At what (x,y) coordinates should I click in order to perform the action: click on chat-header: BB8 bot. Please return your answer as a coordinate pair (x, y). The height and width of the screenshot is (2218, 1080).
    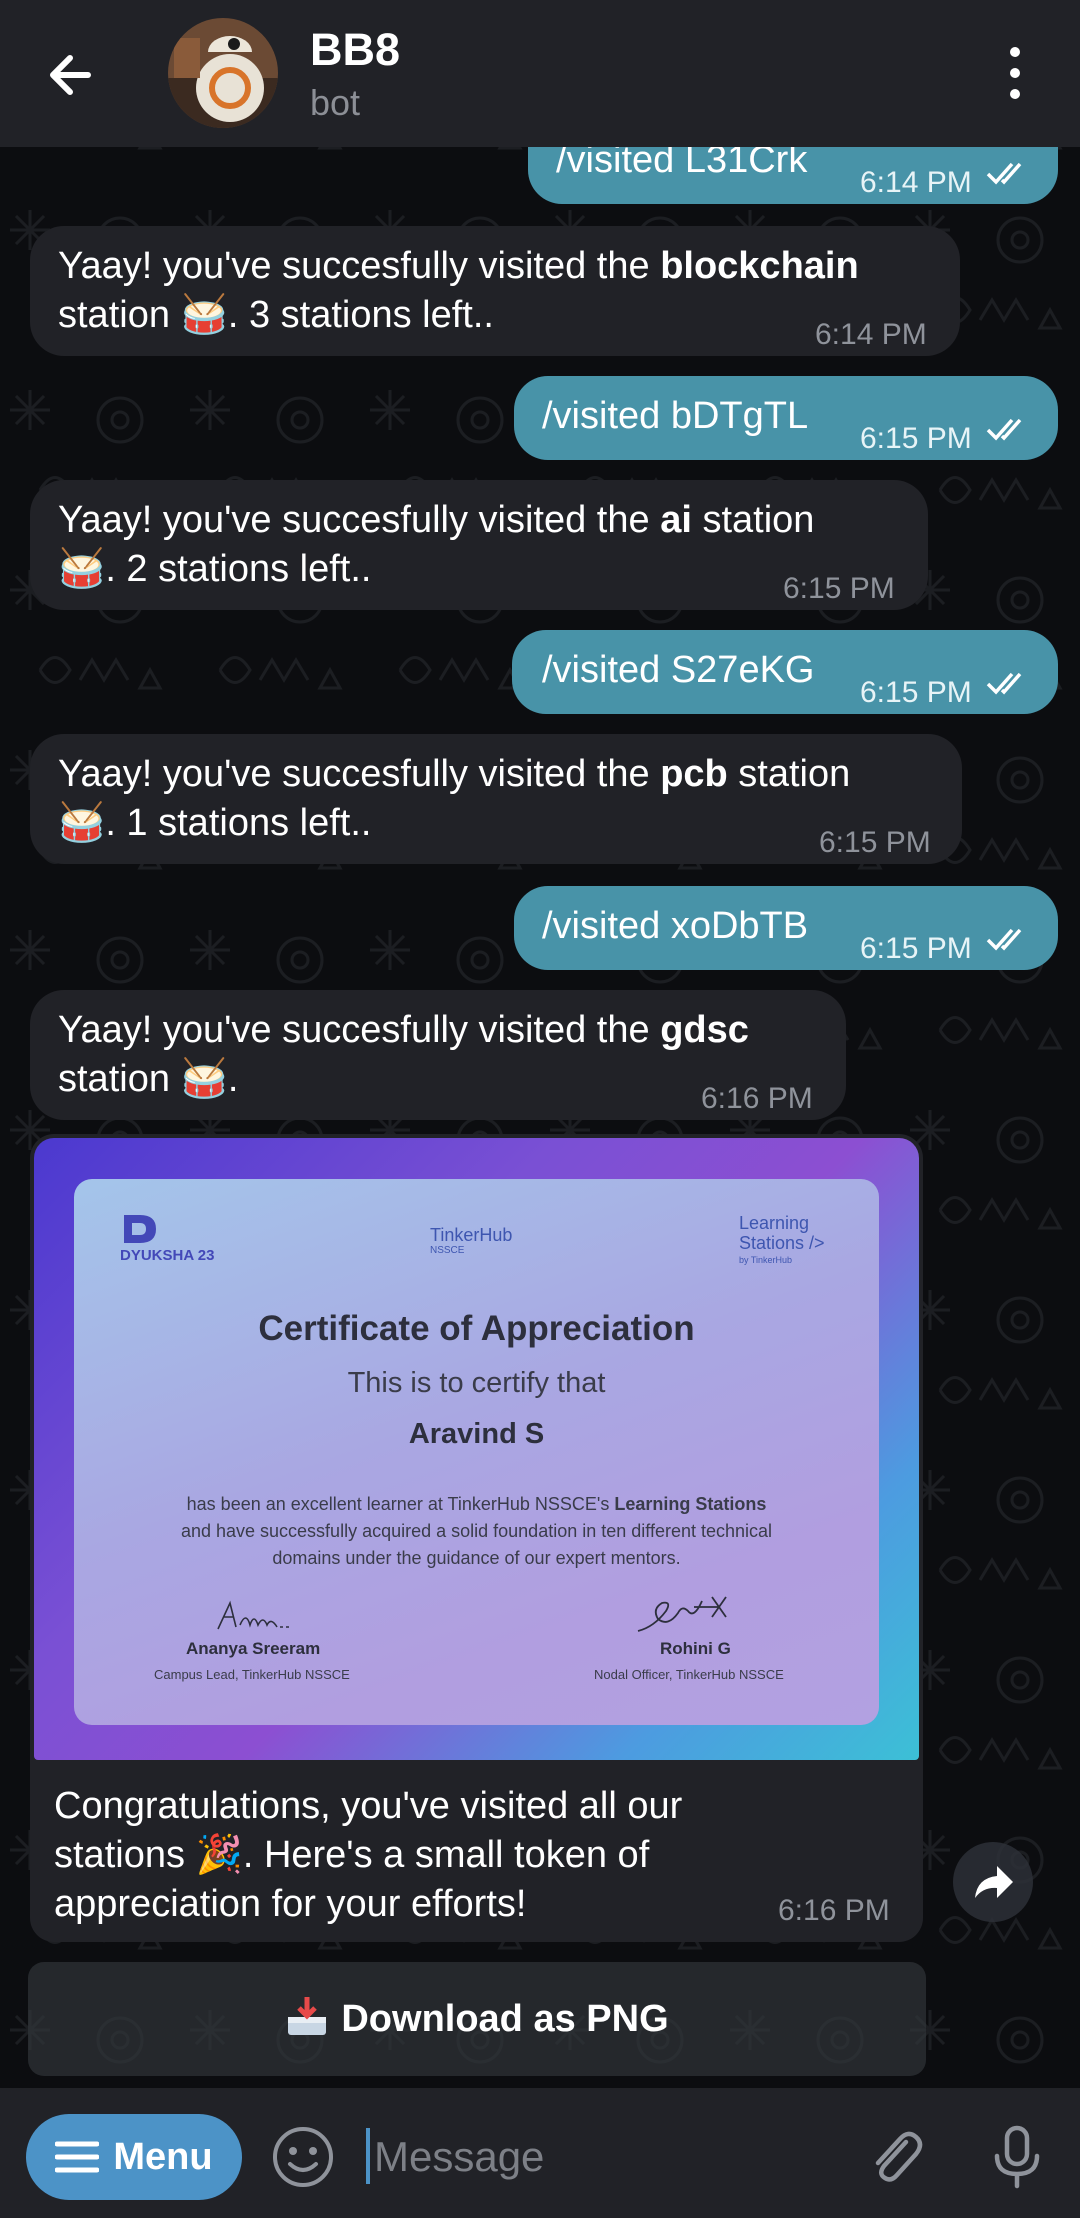
    Looking at the image, I should click on (540, 73).